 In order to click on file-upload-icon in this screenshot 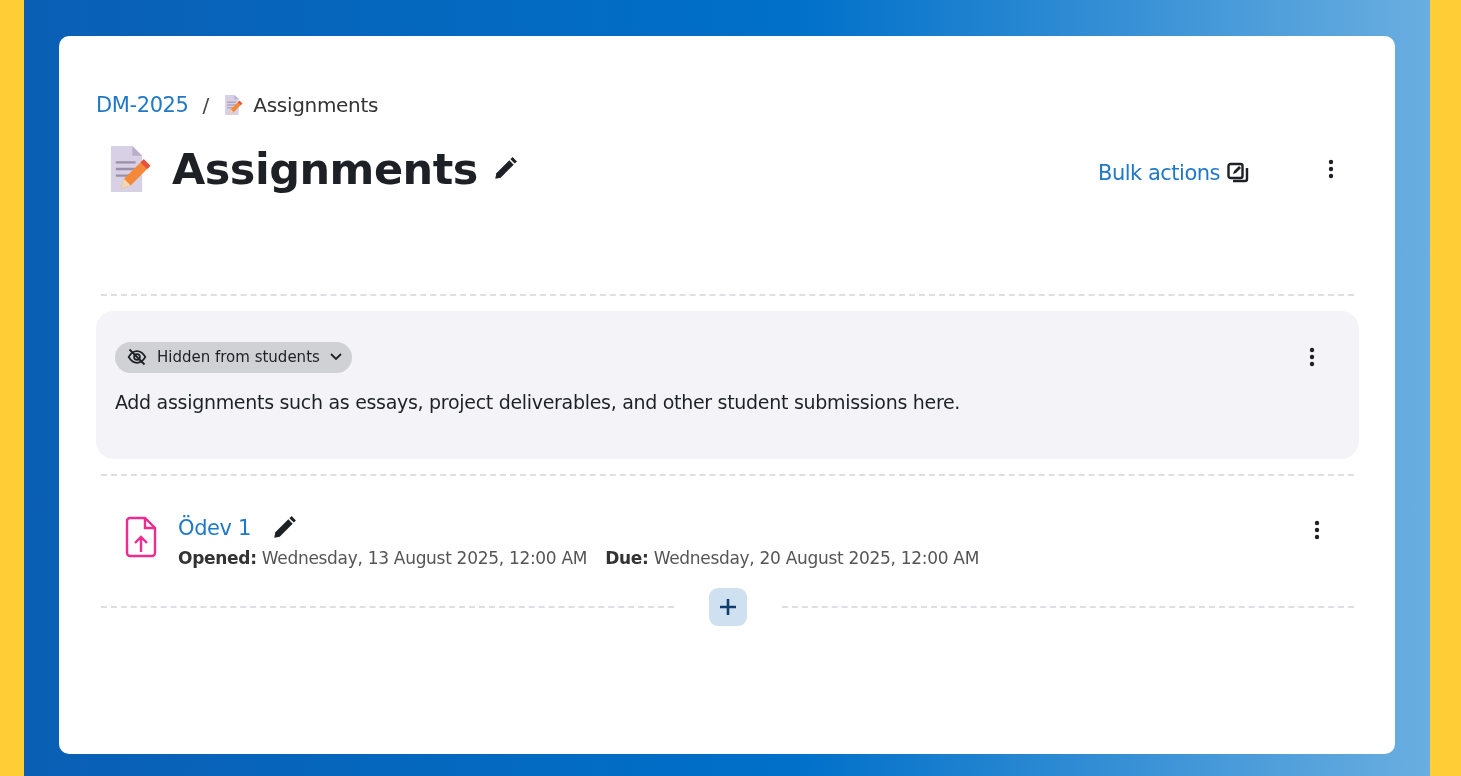, I will do `click(141, 537)`.